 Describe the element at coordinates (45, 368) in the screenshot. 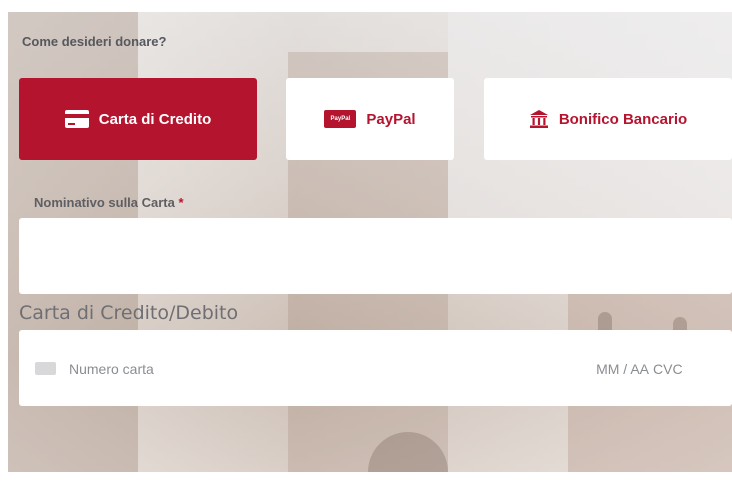

I see `card-placeholder-icon` at that location.